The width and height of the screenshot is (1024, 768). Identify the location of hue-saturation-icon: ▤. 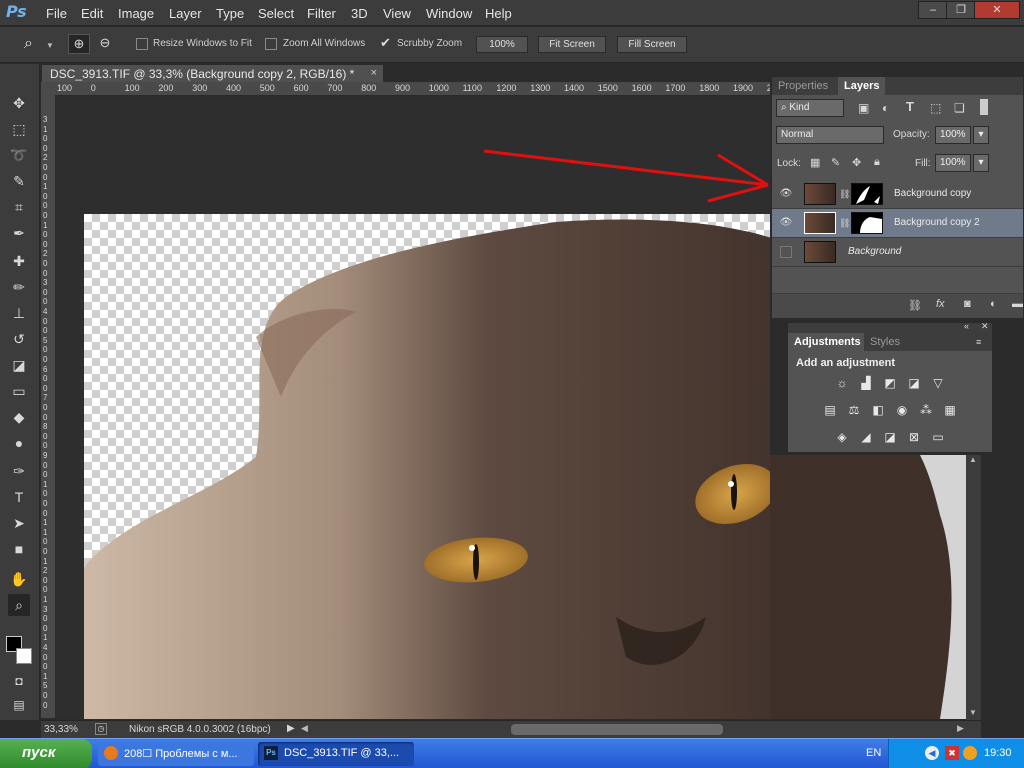
(830, 410).